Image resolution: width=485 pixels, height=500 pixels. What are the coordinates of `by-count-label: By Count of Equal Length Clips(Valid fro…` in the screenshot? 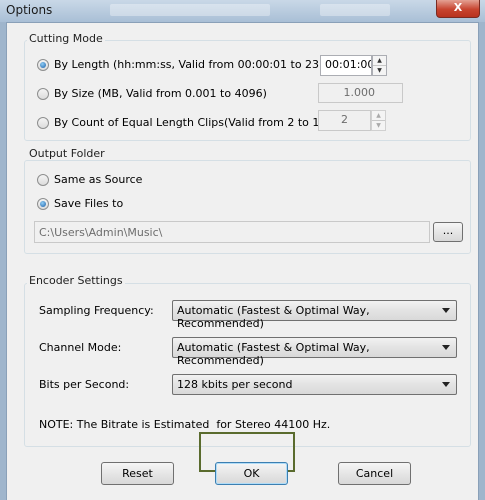 It's located at (203, 122).